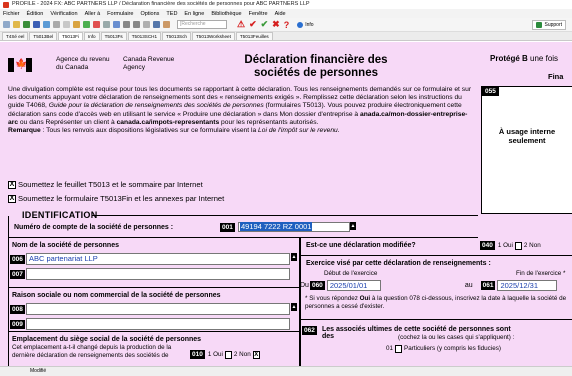 This screenshot has width=572, height=376. I want to click on head-office-no-checkbox: X, so click(256, 354).